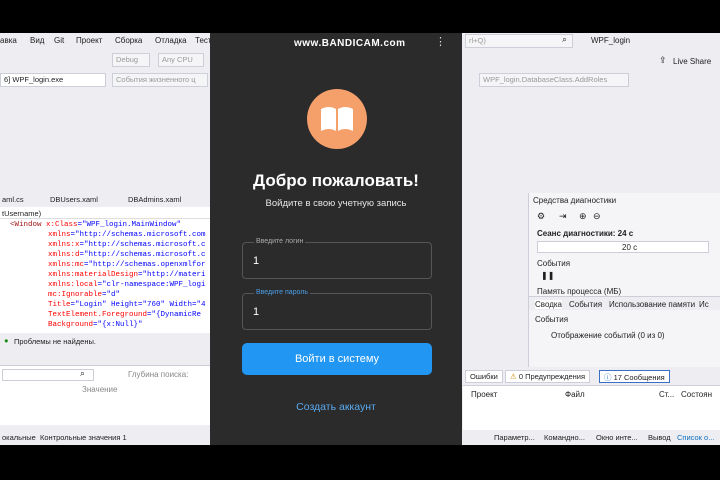  I want to click on events-section-label: События, so click(554, 263).